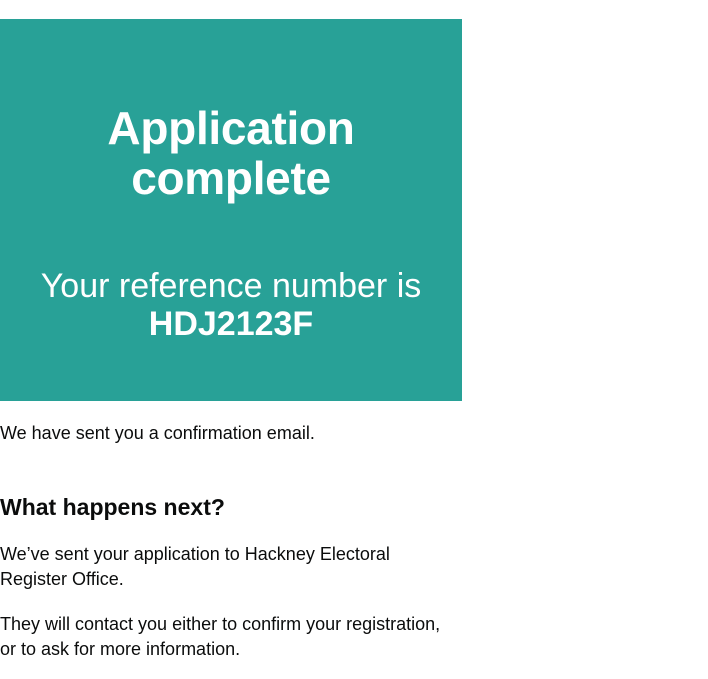 This screenshot has height=679, width=708. Describe the element at coordinates (231, 178) in the screenshot. I see `panel-title-line2: complete` at that location.